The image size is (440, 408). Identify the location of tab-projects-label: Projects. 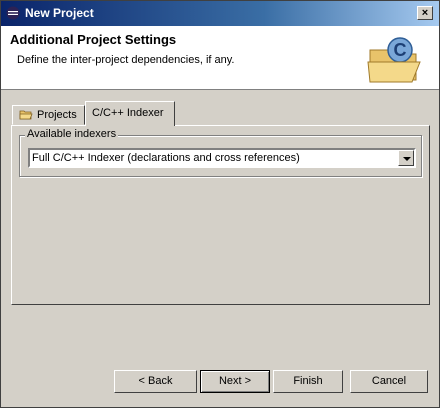
(57, 115).